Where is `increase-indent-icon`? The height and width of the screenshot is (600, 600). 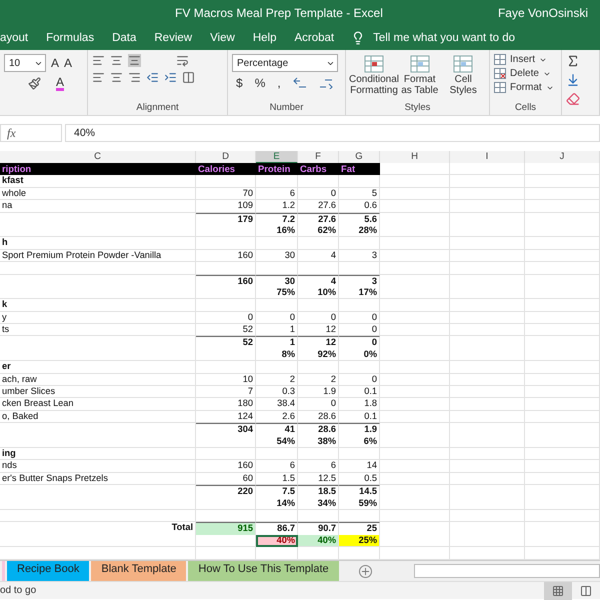
increase-indent-icon is located at coordinates (170, 77).